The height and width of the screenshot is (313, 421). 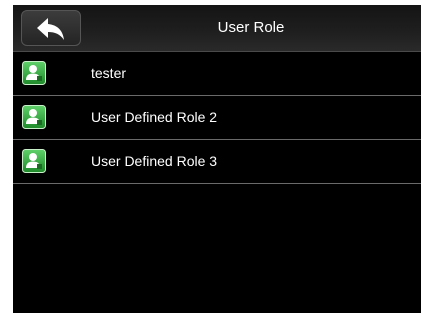 I want to click on back-button, so click(x=51, y=28).